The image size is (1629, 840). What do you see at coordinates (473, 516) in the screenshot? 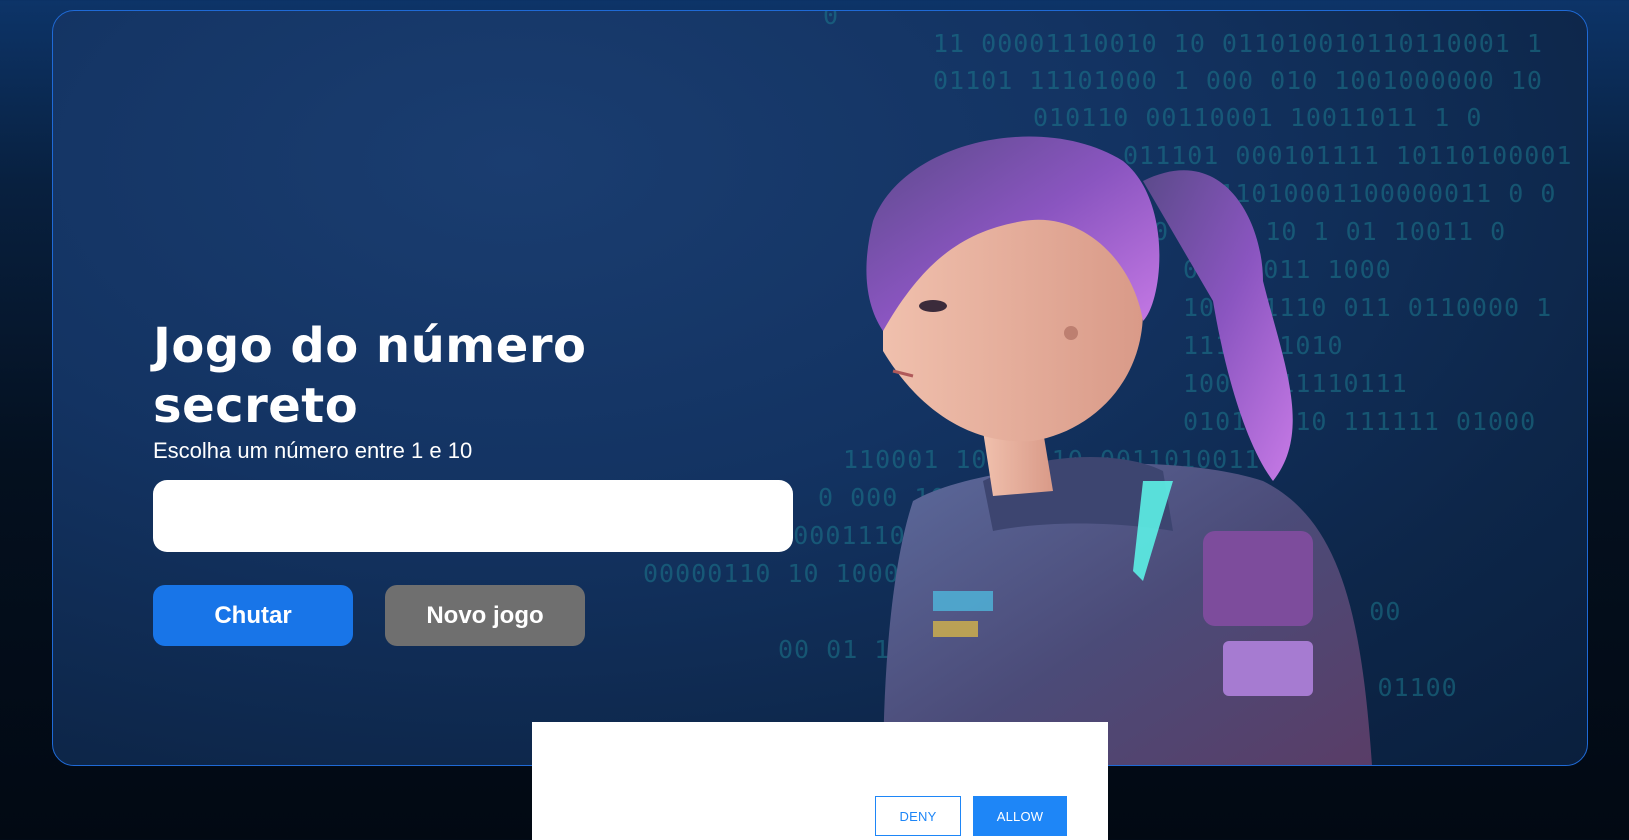
I see `guess-input` at bounding box center [473, 516].